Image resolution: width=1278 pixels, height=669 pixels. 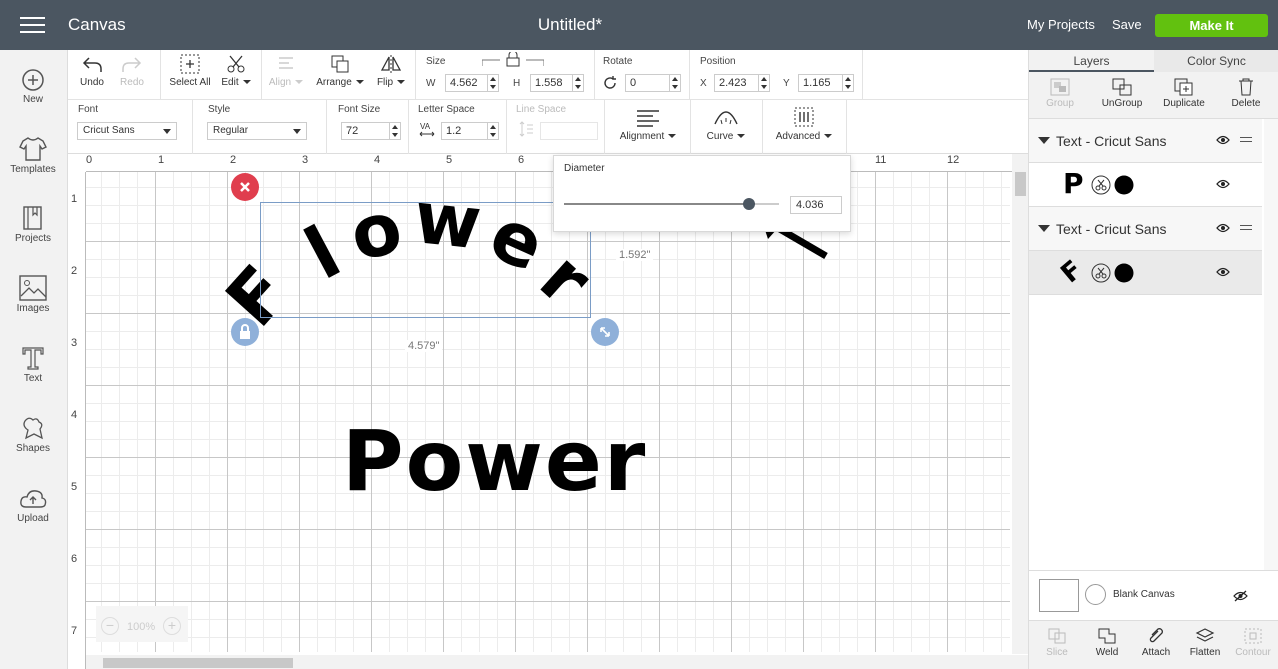 What do you see at coordinates (494, 461) in the screenshot?
I see `text-power: Power` at bounding box center [494, 461].